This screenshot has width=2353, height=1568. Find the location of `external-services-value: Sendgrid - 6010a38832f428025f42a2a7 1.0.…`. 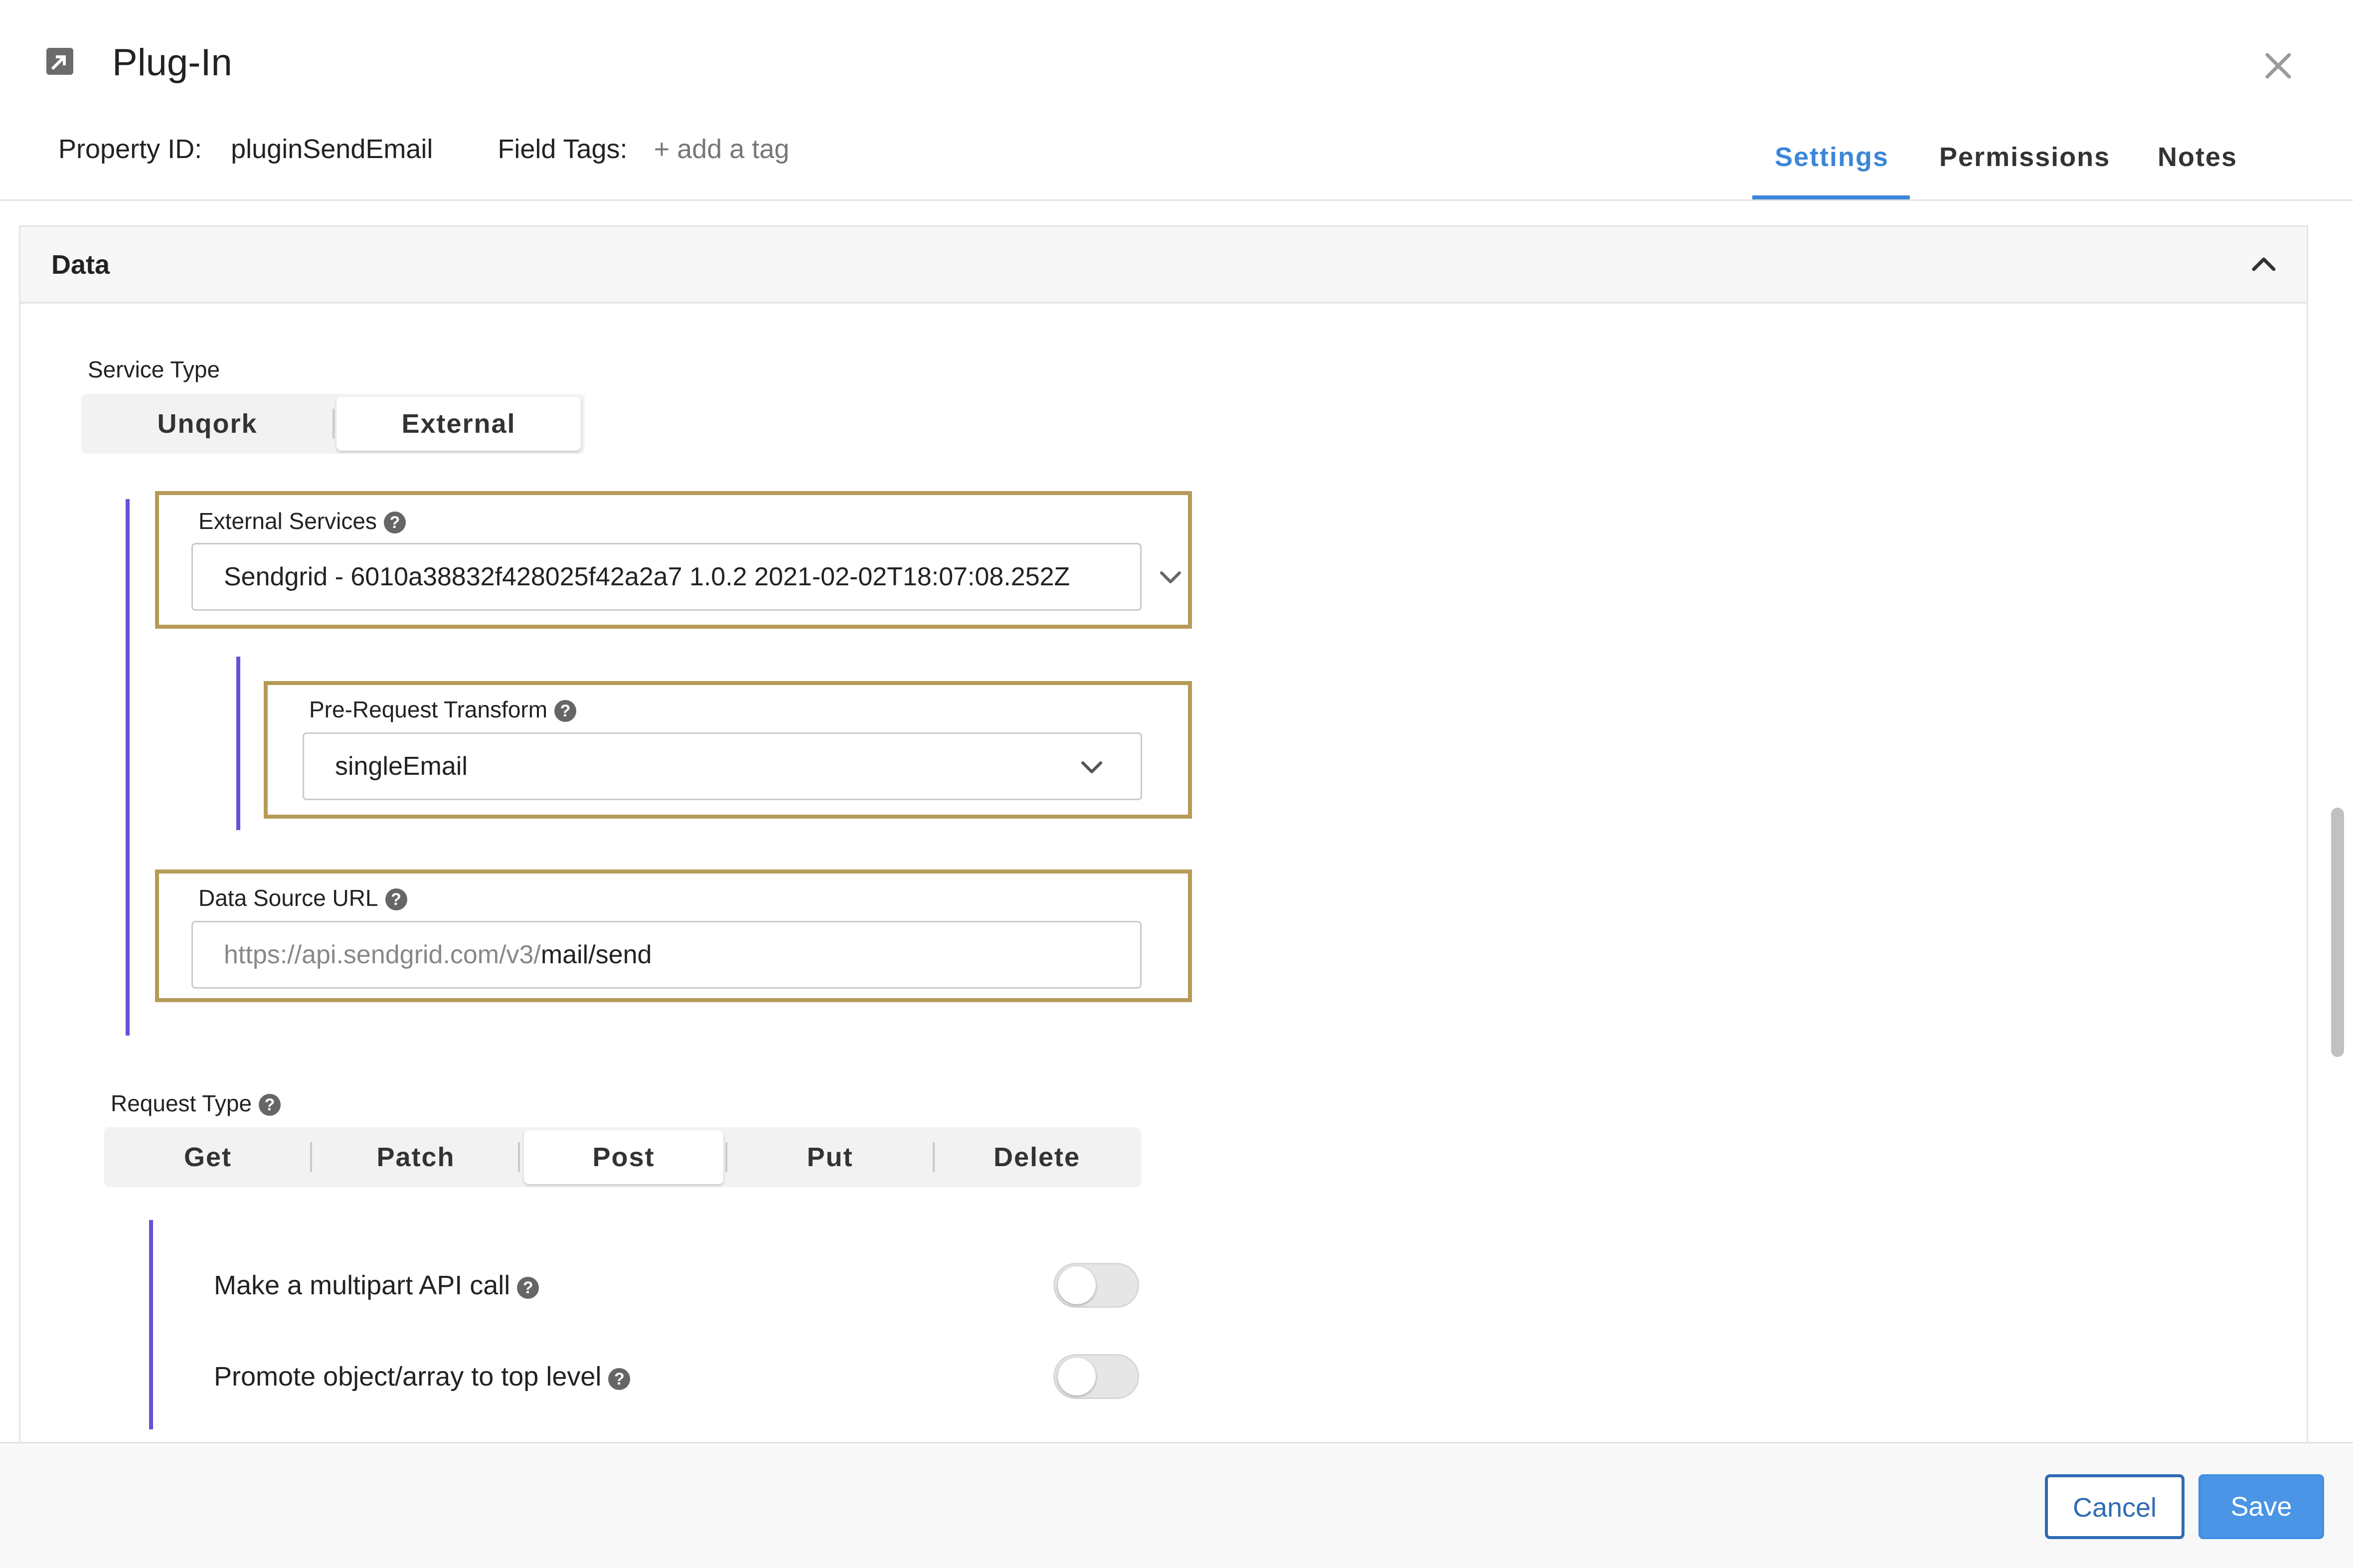

external-services-value: Sendgrid - 6010a38832f428025f42a2a7 1.0.… is located at coordinates (647, 576).